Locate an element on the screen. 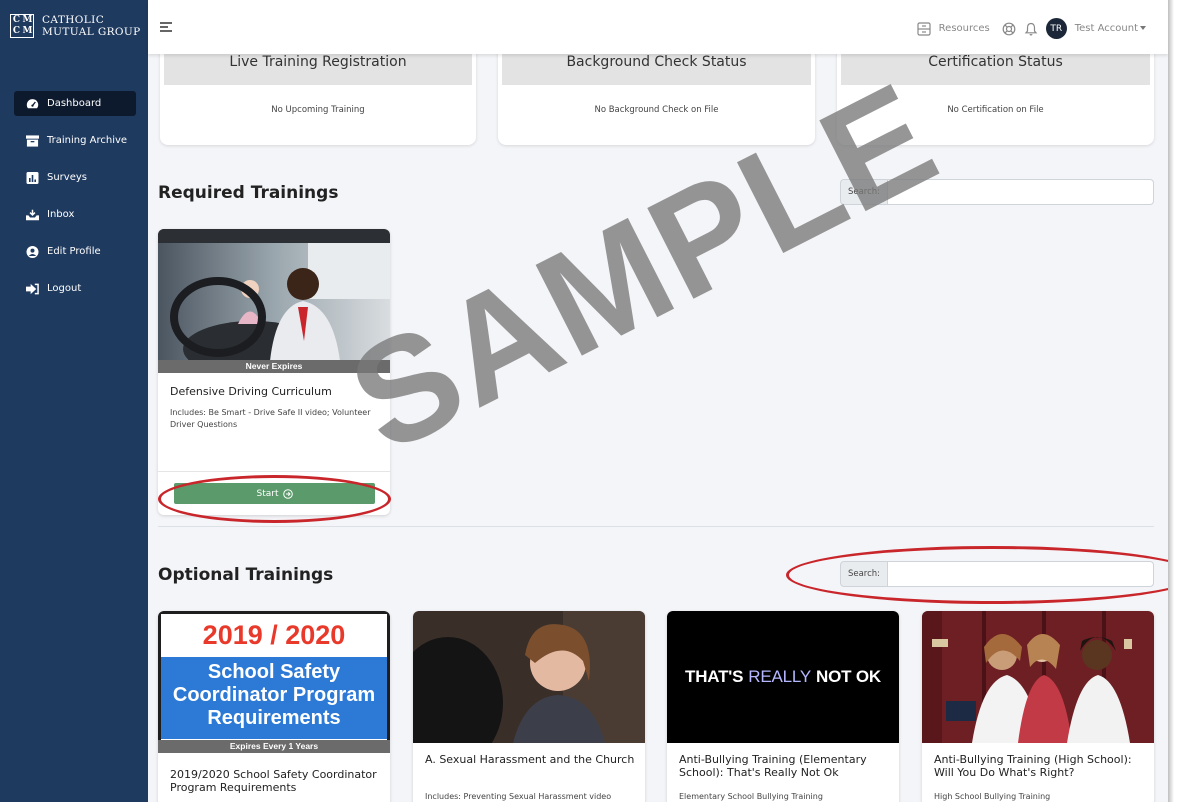  status-card-body: No Certification on File is located at coordinates (995, 110).